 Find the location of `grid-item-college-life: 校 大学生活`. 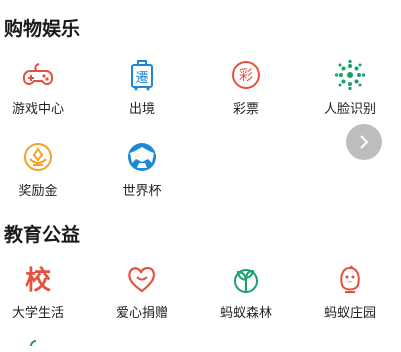

grid-item-college-life: 校 大学生活 is located at coordinates (44, 295).